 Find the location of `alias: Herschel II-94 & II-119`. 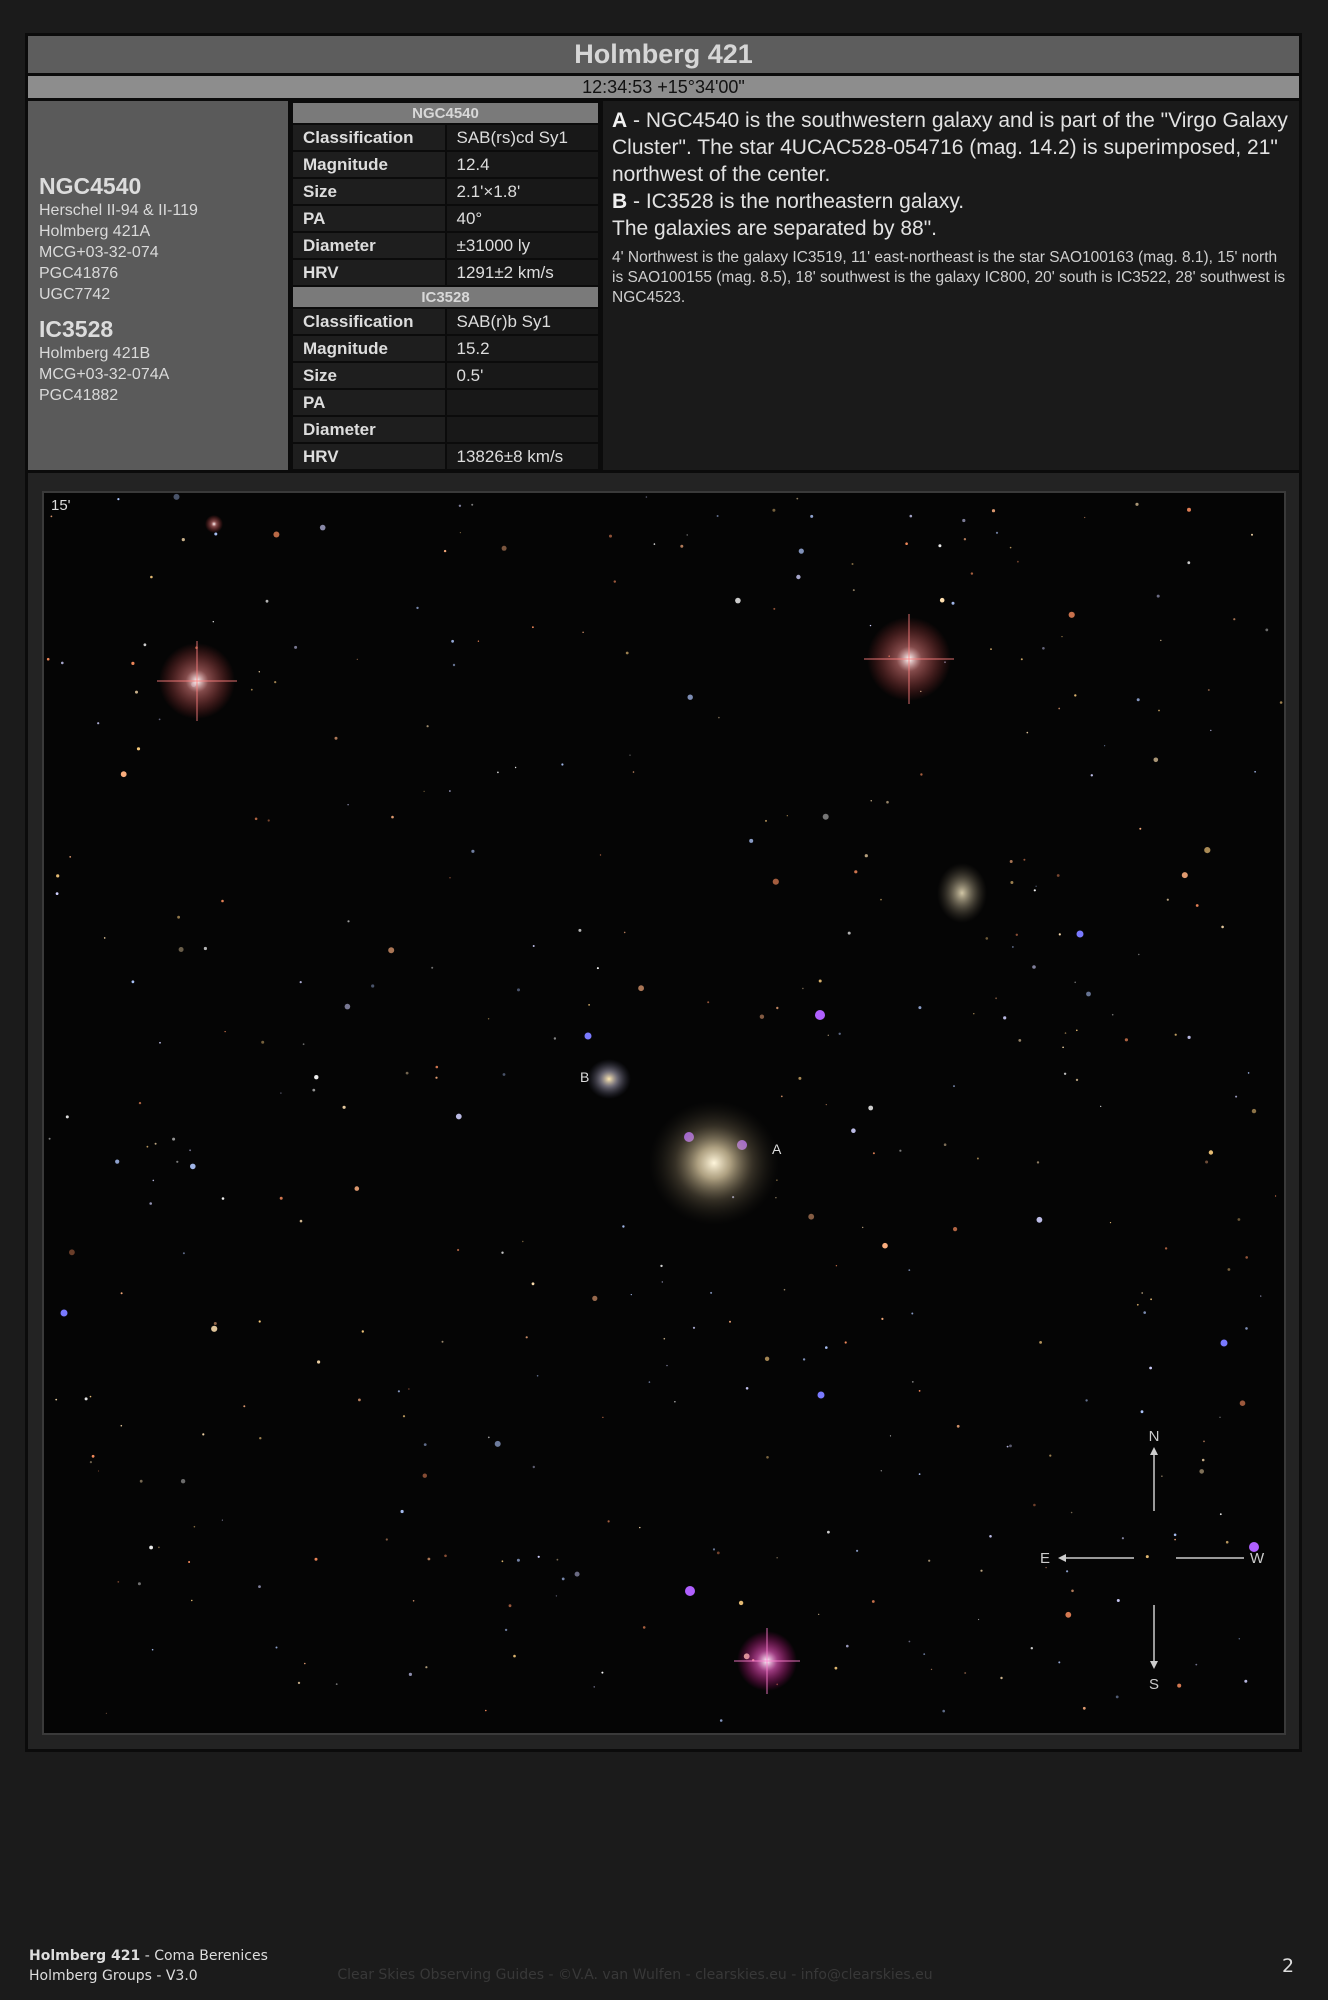

alias: Herschel II-94 & II-119 is located at coordinates (118, 210).